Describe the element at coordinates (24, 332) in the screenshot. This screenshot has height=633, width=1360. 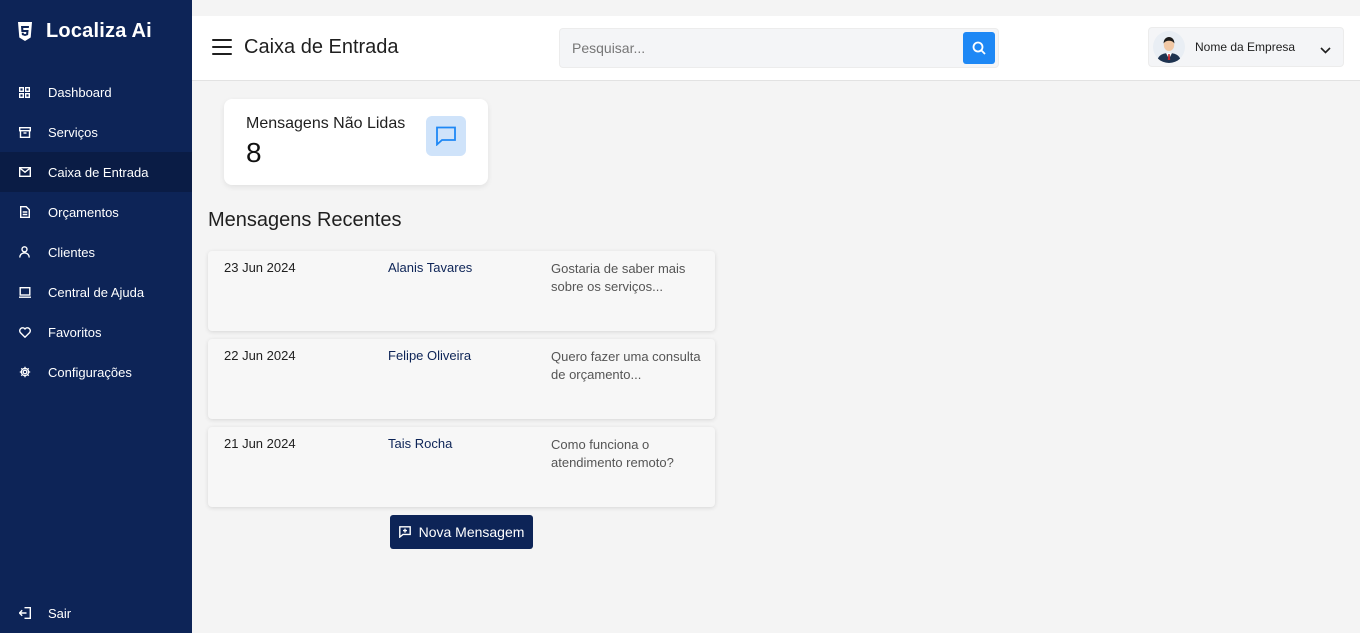
I see `heart-icon` at that location.